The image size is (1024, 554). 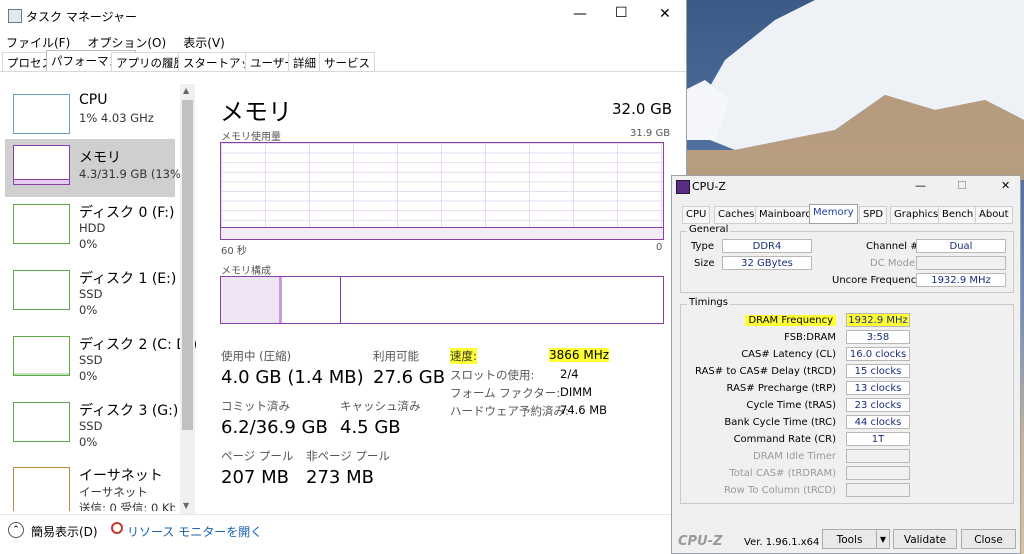 I want to click on sidebar-scrollbar-thumb, so click(x=187, y=265).